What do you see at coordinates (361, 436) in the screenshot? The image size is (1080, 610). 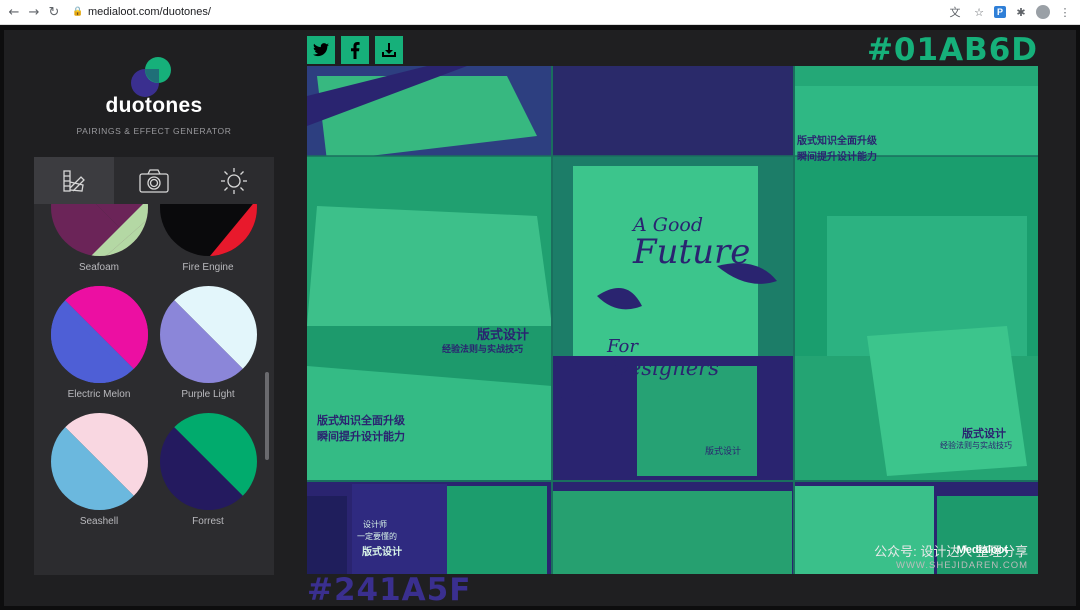 I see `book-text-cn-4: 瞬间提升设计能力` at bounding box center [361, 436].